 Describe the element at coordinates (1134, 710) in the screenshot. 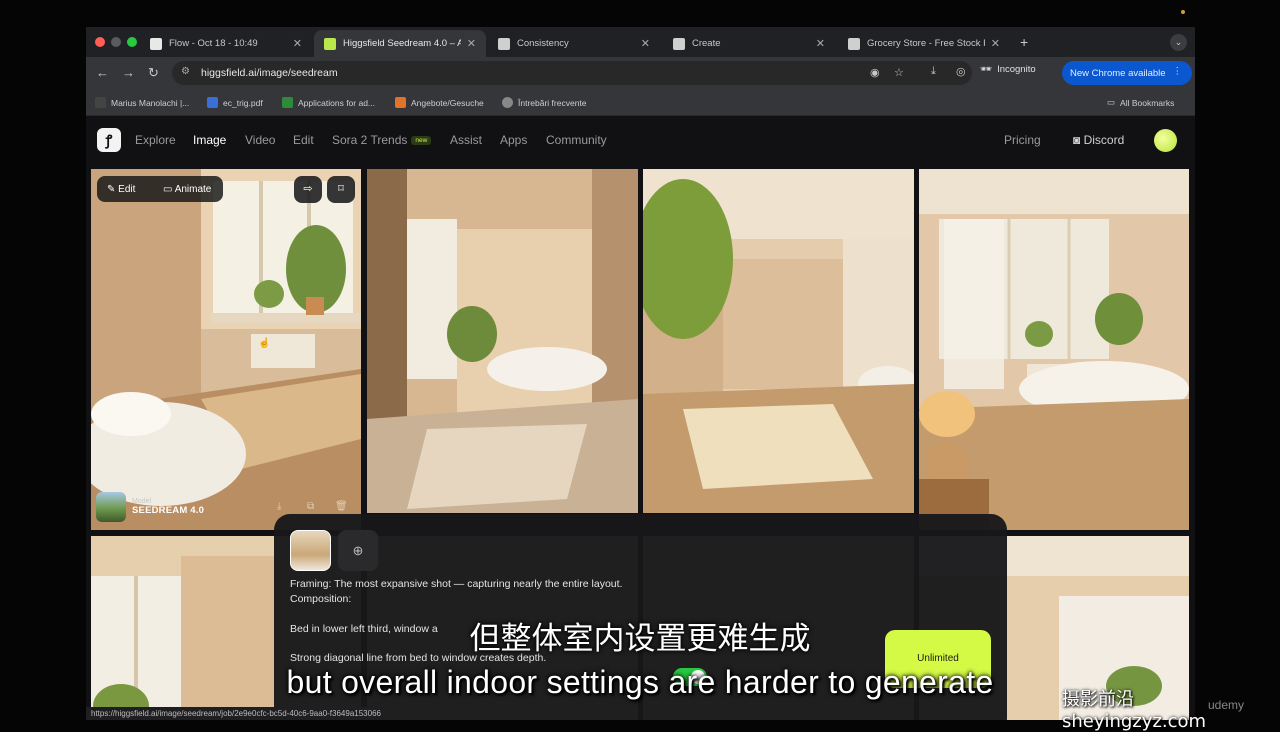

I see `watermark: 摄影前沿 sheyingzyz.com` at that location.